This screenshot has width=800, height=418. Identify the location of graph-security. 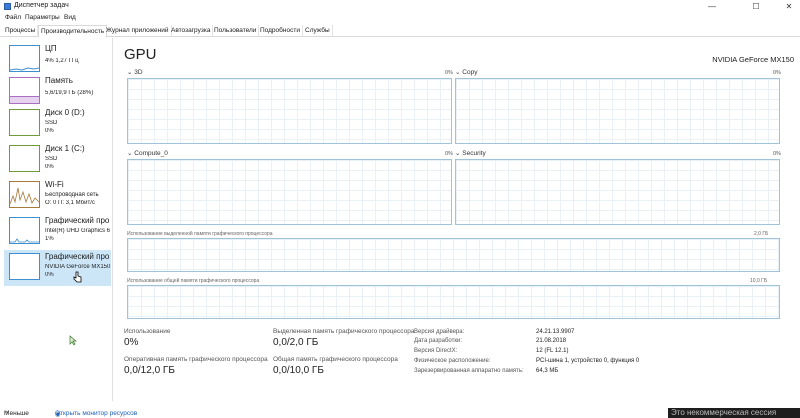
(617, 192).